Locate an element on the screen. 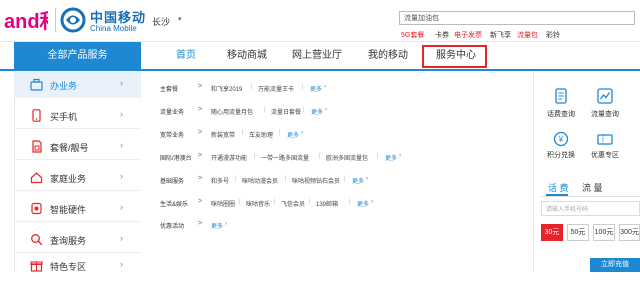 The image size is (640, 284). hot-word-ringtone: 彩铃 is located at coordinates (553, 35).